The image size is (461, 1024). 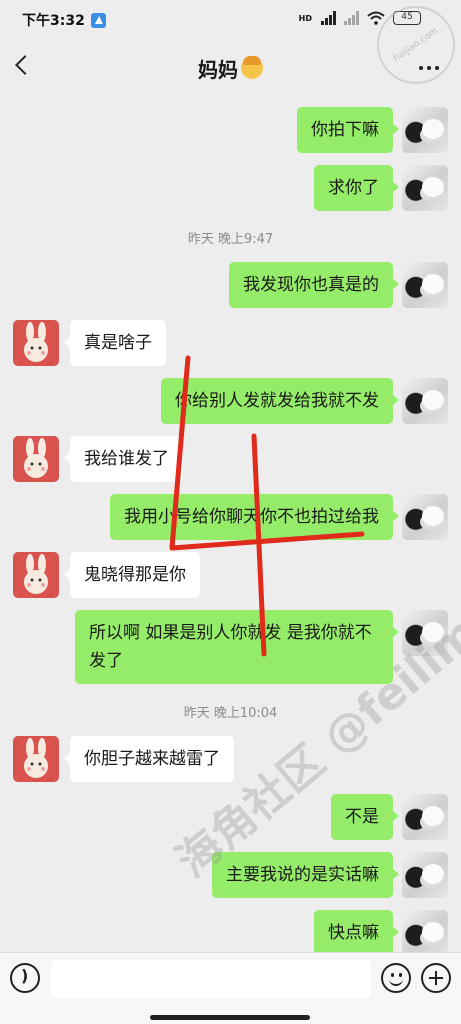 I want to click on contact-name: 妈妈, so click(x=218, y=69).